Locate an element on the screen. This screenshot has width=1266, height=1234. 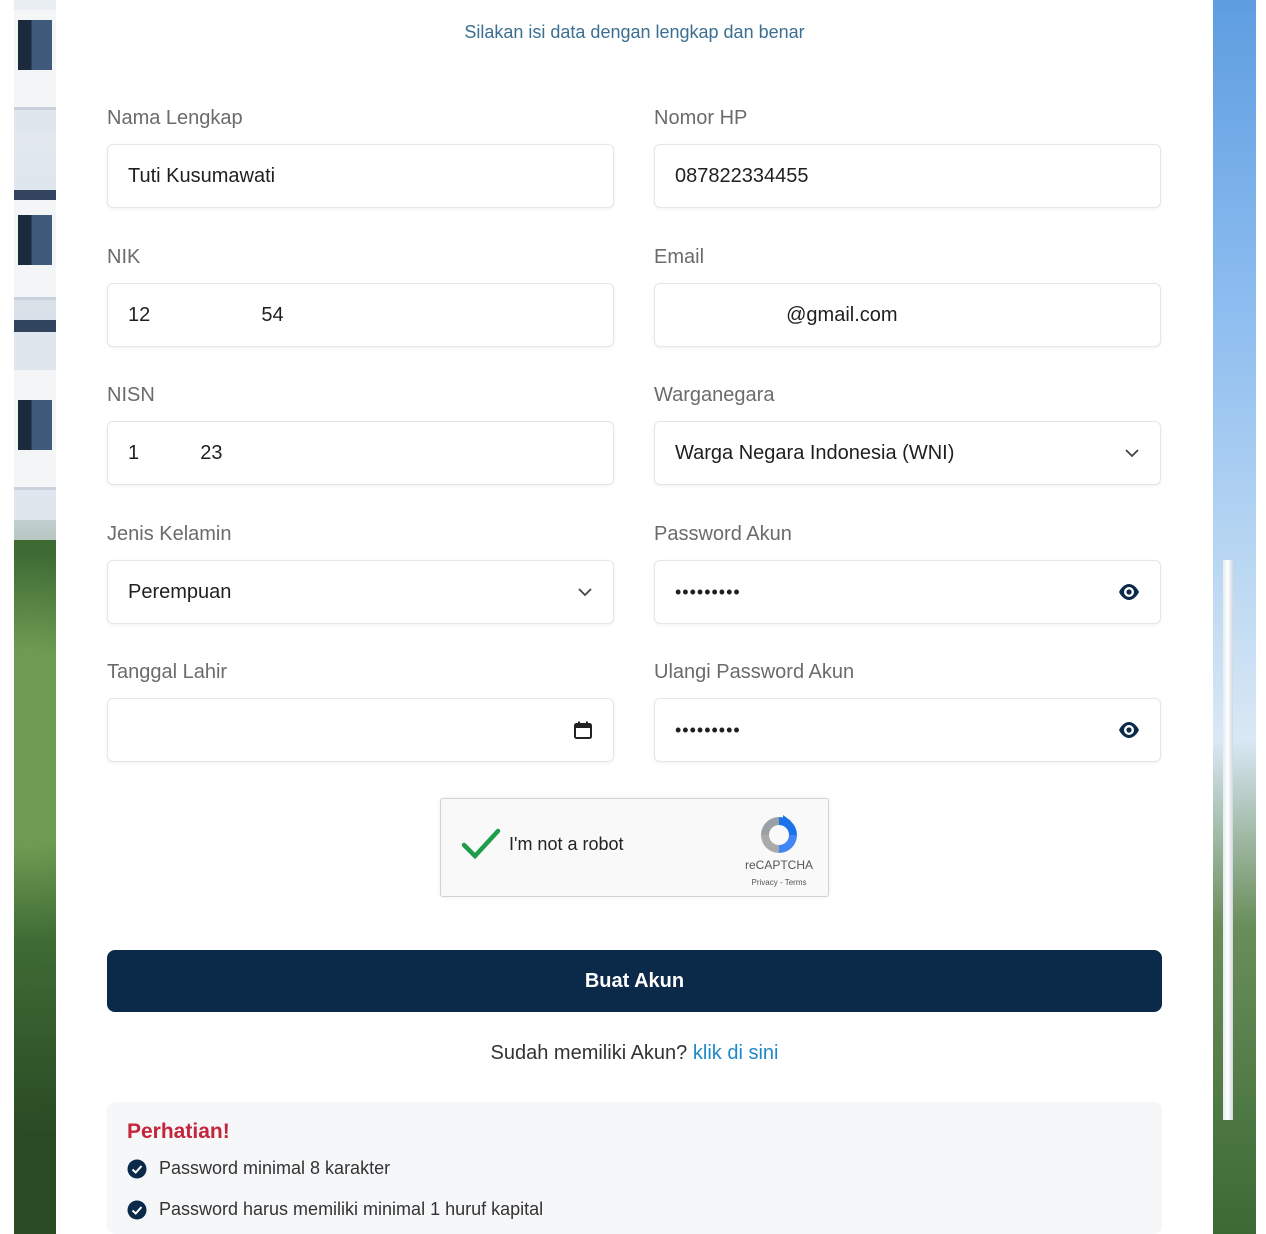
ulangi-password-value: ••••••••• is located at coordinates (708, 729).